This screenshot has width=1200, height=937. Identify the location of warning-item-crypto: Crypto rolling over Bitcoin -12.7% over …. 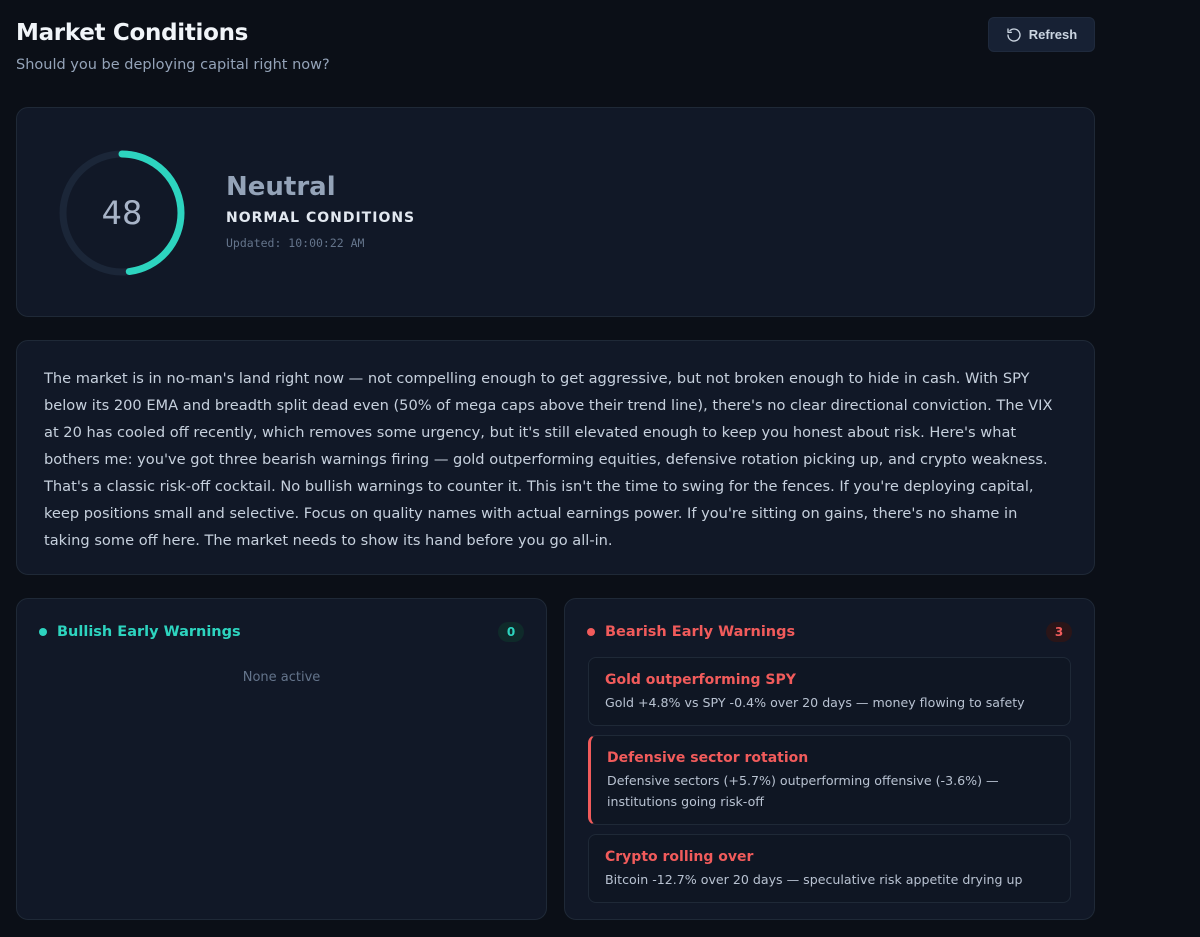
(829, 868).